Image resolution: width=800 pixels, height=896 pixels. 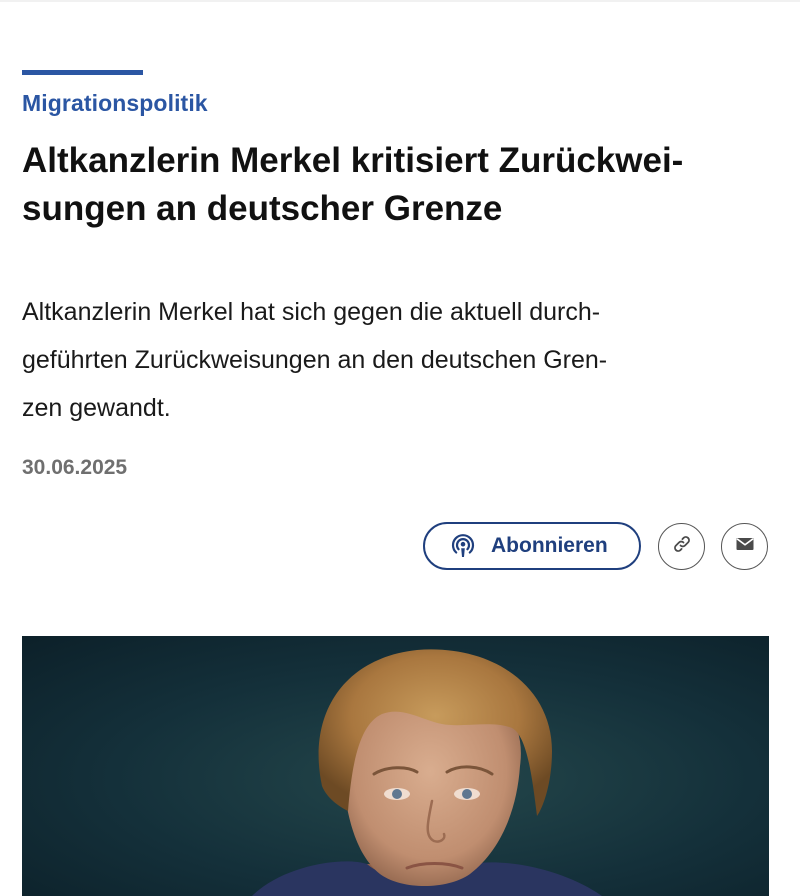 I want to click on subscribe-button: Abonnieren, so click(x=532, y=546).